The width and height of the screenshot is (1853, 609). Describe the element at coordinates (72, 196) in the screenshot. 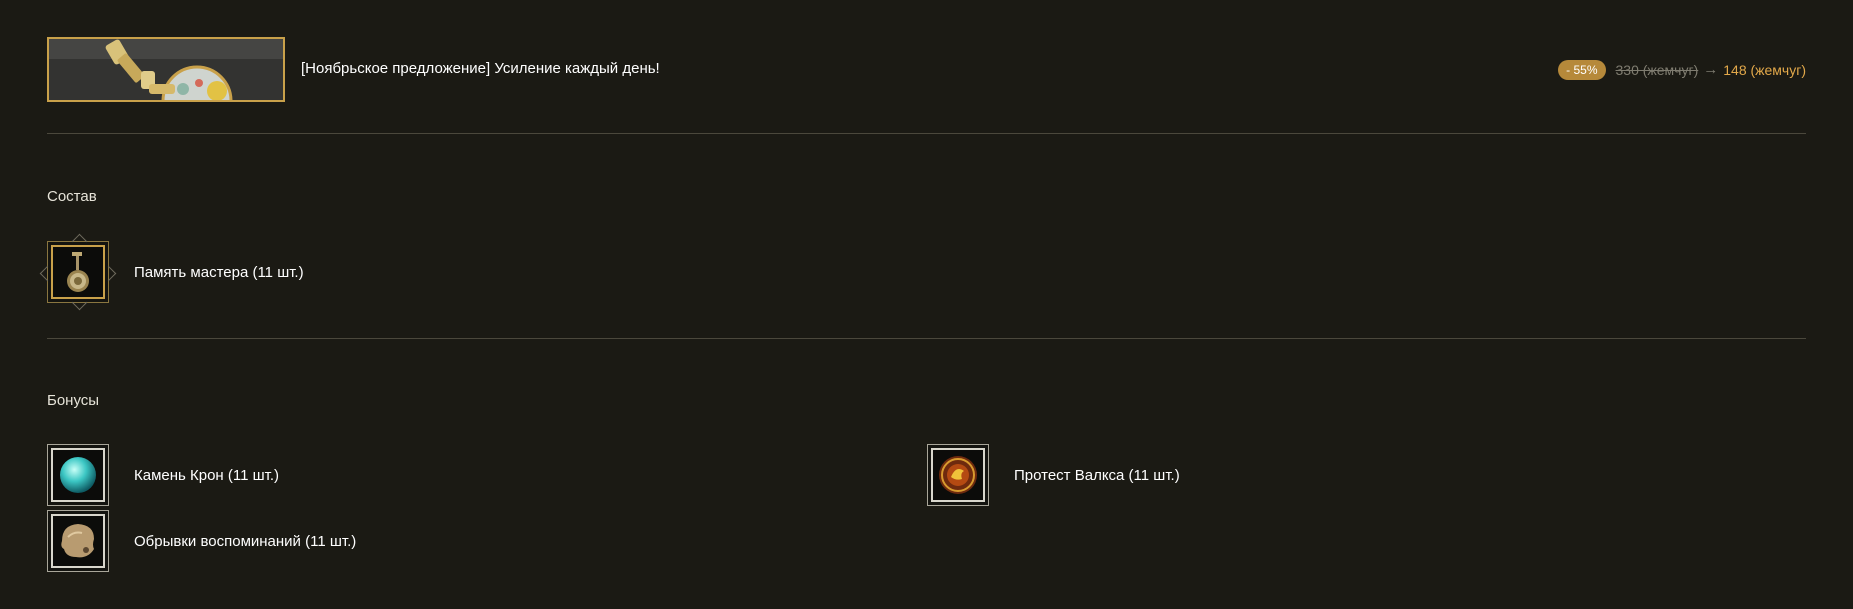

I see `composition-title: Состав` at that location.